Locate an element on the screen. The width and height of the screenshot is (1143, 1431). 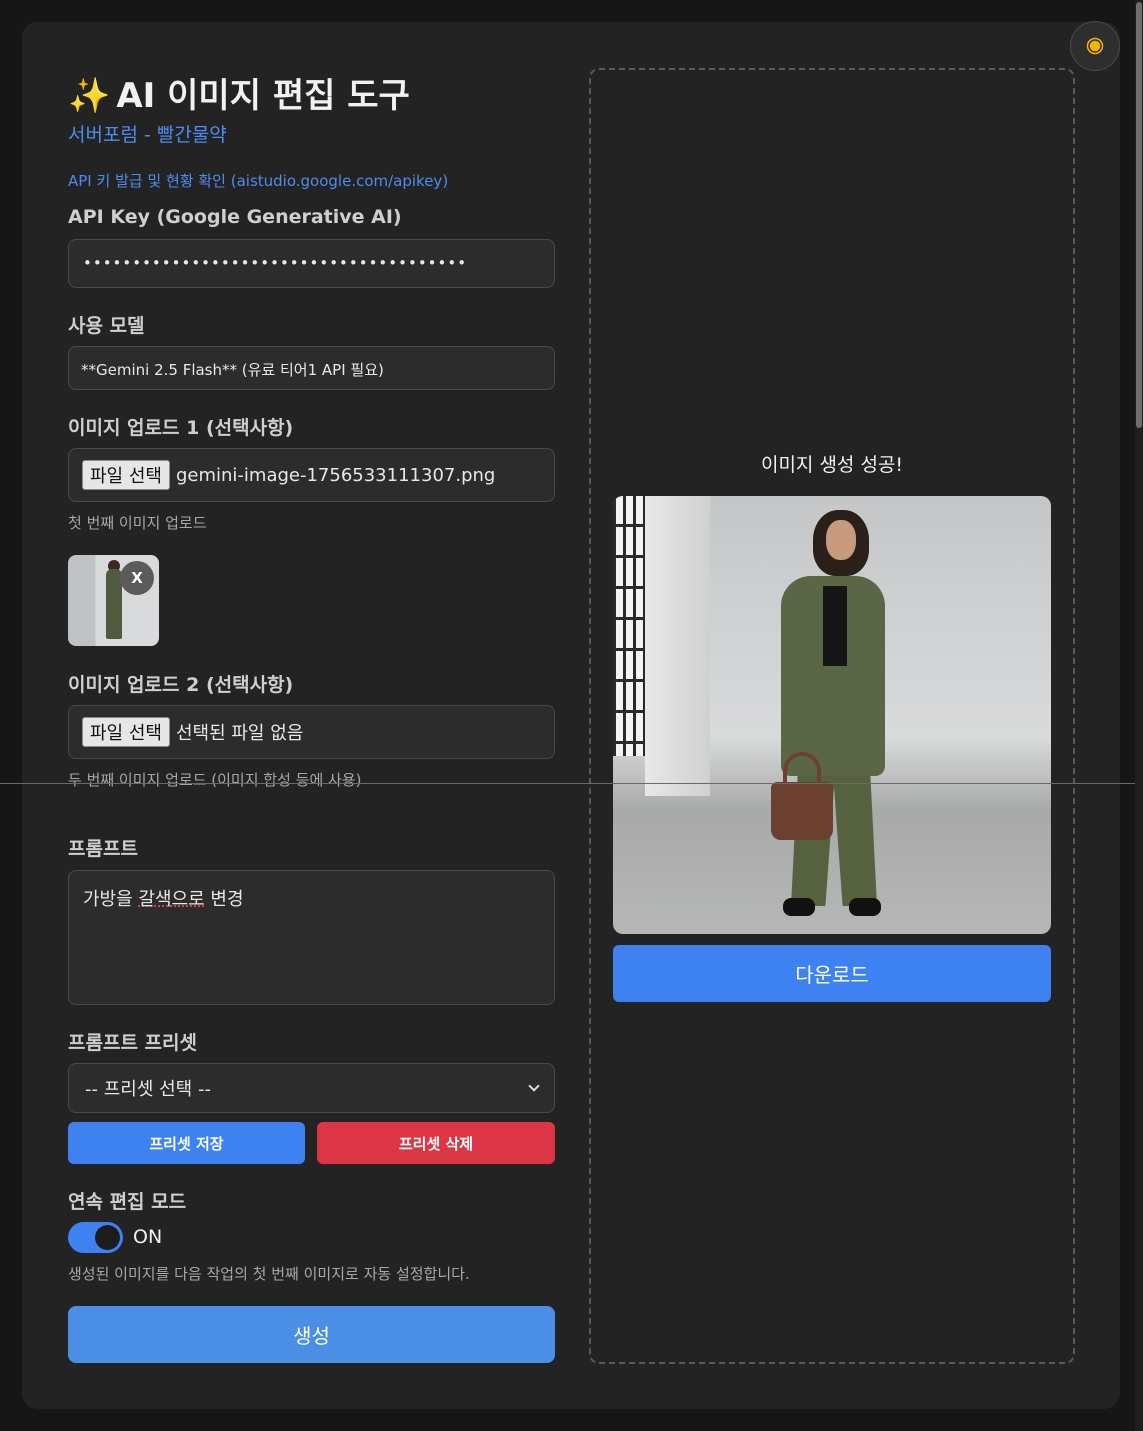
continuous-mode-hint: 생성된 이미지를 다음 작업의 첫 번째 이미지로 자동 설정합니다. is located at coordinates (269, 1274).